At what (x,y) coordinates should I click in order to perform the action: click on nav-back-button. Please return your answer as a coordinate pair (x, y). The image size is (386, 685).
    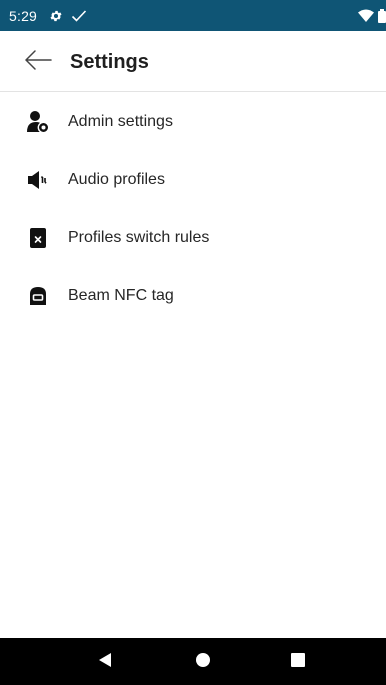
    Looking at the image, I should click on (105, 662).